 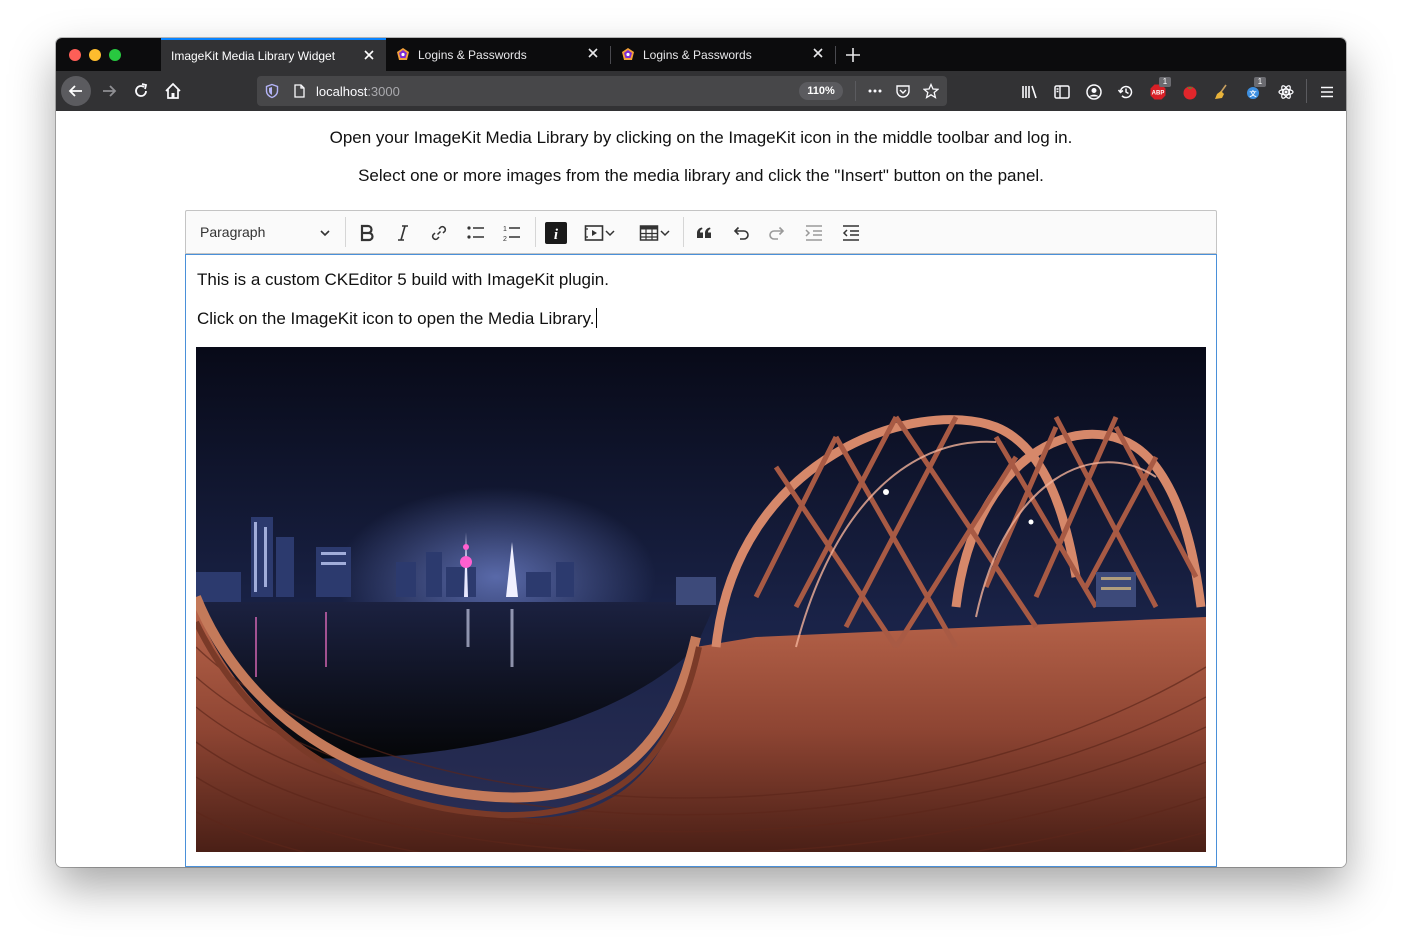 I want to click on tab-logins-passwords-2: Logins & Passwords, so click(x=723, y=54).